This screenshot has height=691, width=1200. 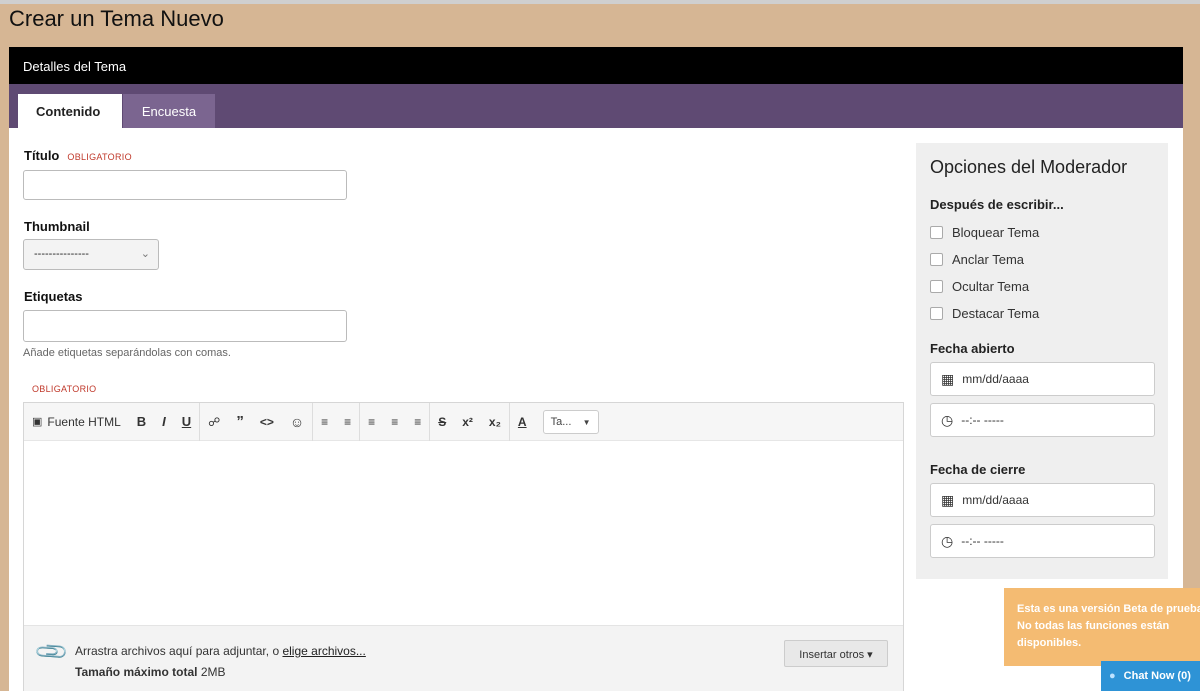 What do you see at coordinates (600, 2) in the screenshot?
I see `top-border` at bounding box center [600, 2].